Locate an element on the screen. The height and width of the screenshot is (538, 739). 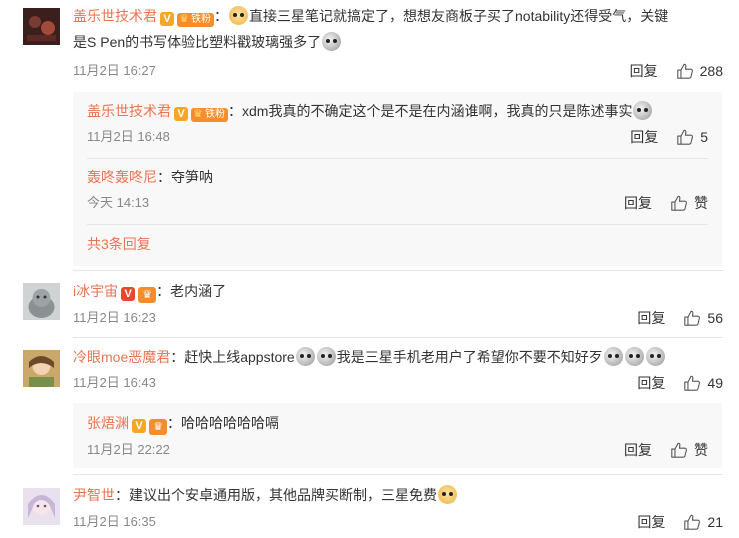
comment-actions: 回复 49 is located at coordinates (680, 383).